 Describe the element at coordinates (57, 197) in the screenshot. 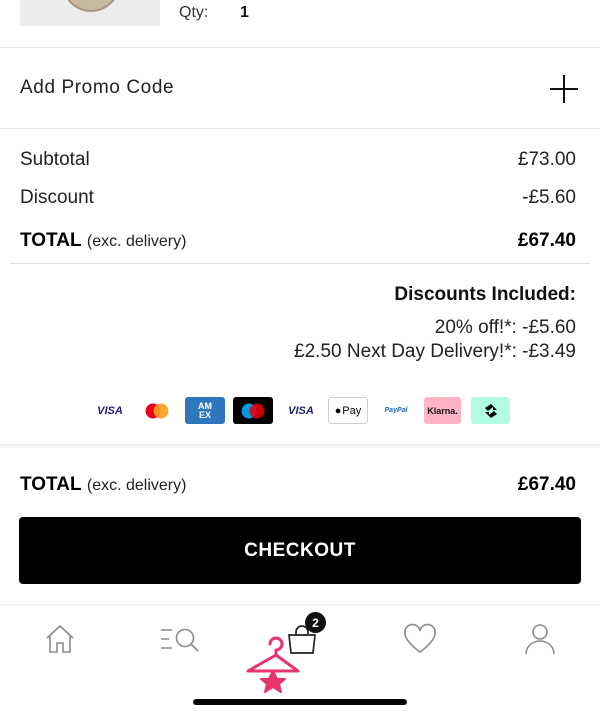

I see `discount-label: Discount` at that location.